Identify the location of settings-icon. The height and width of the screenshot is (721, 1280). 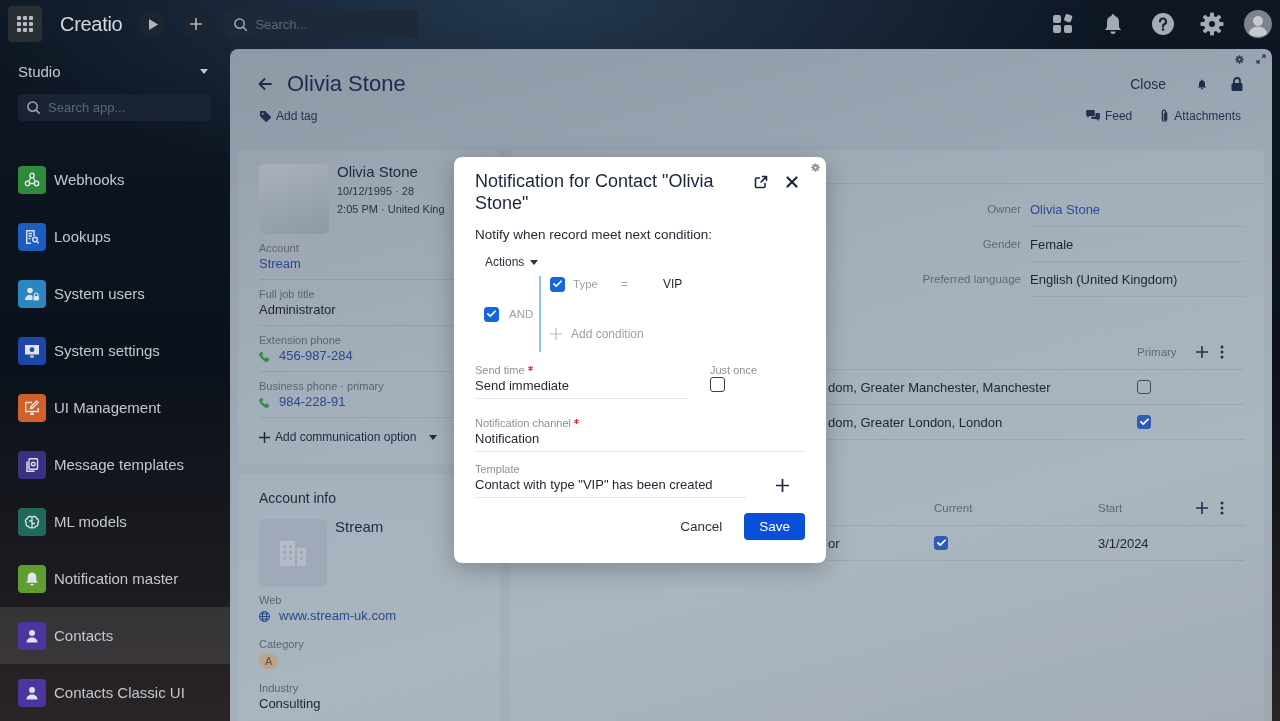
(1212, 24).